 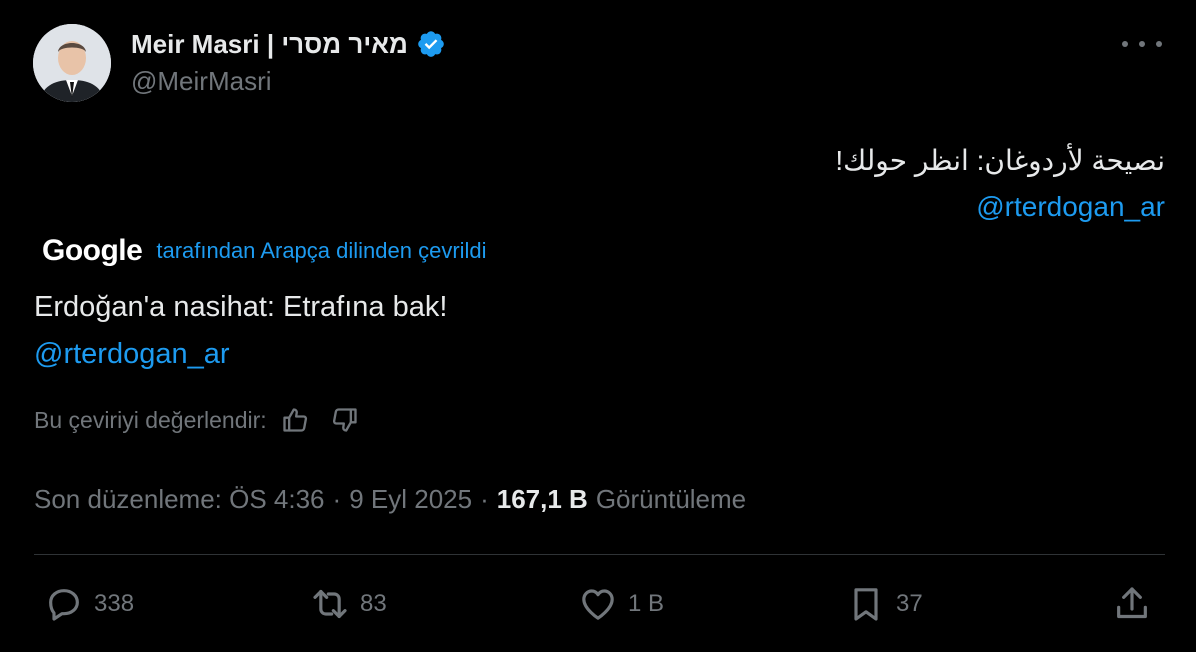 What do you see at coordinates (410, 499) in the screenshot?
I see `tweet-date: 9 Eyl 2025` at bounding box center [410, 499].